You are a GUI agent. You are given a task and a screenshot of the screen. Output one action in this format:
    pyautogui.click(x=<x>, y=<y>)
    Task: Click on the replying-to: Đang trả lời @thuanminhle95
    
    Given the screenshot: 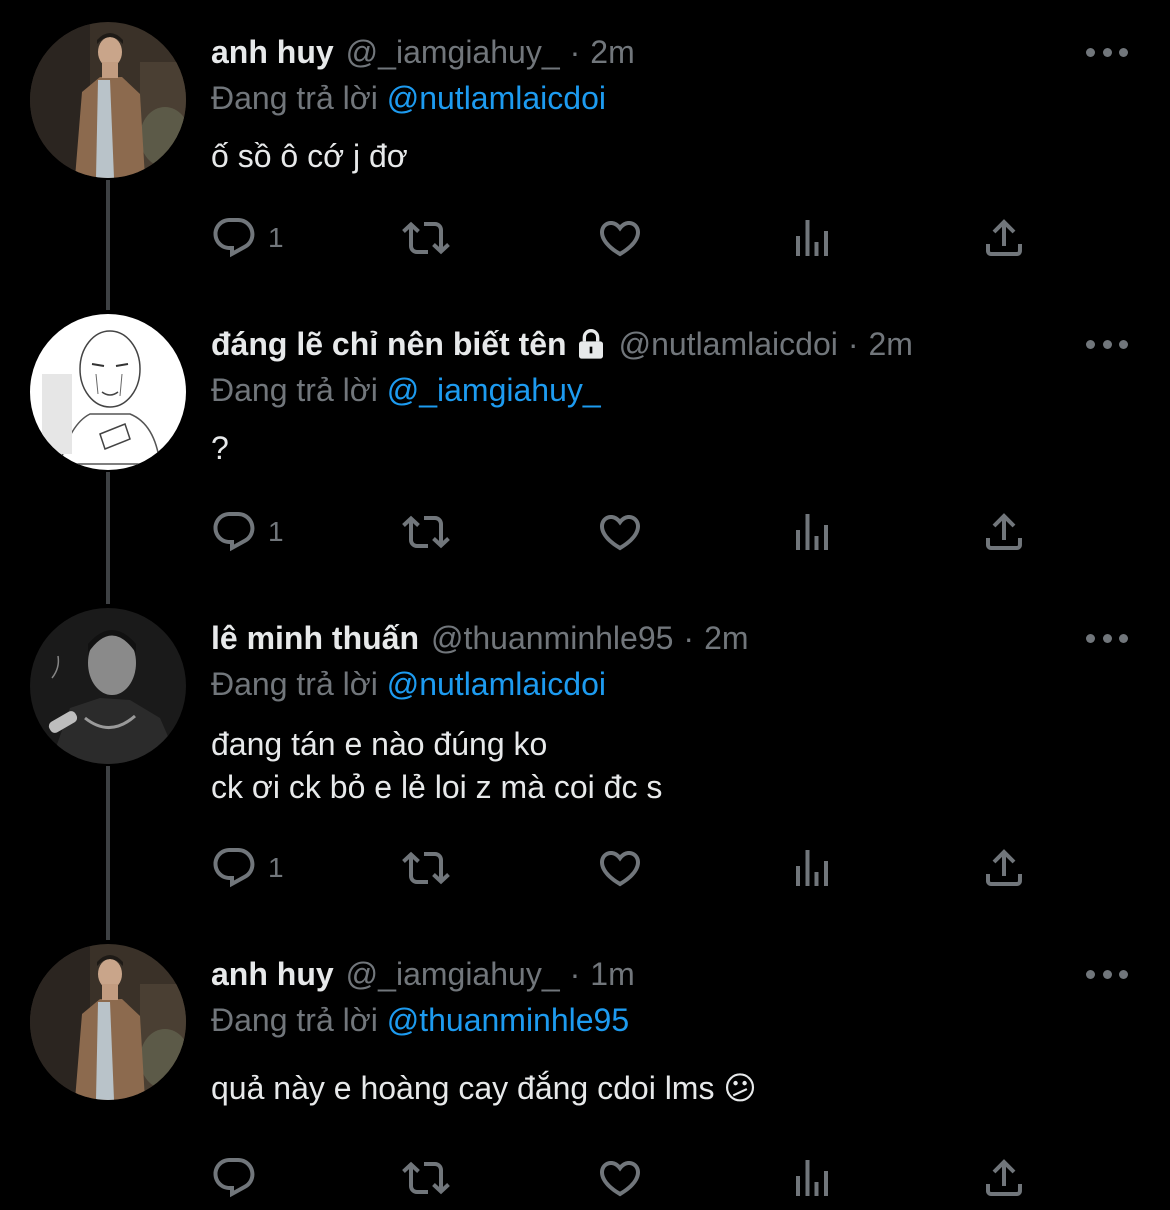 What is the action you would take?
    pyautogui.click(x=420, y=1020)
    